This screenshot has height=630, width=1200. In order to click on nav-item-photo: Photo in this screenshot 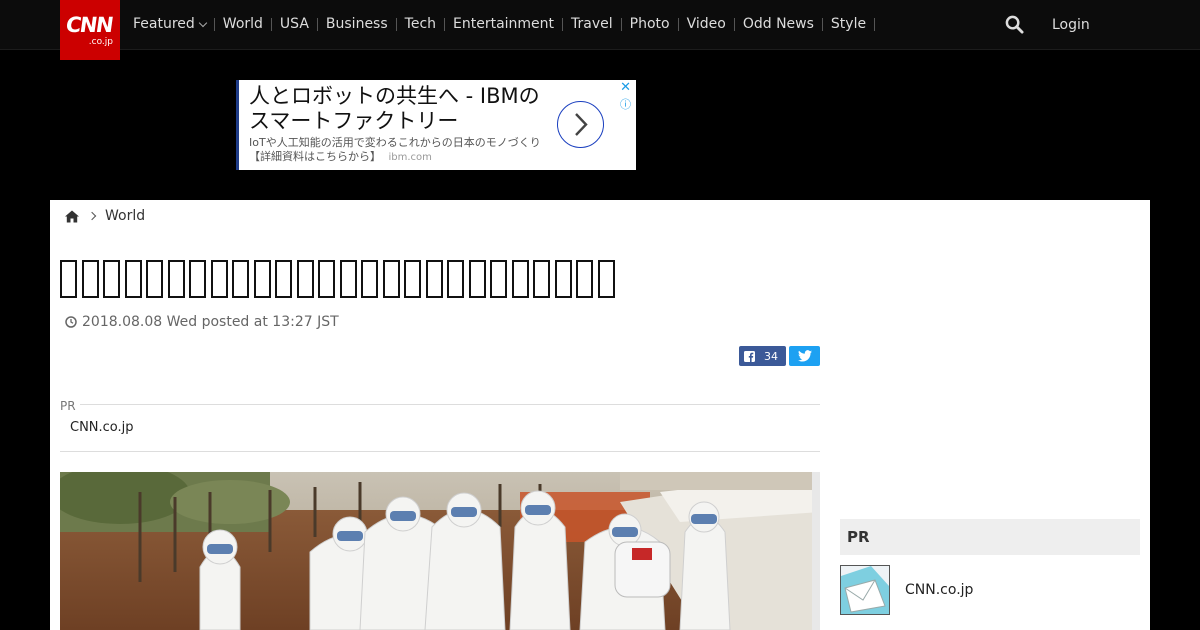, I will do `click(650, 24)`.